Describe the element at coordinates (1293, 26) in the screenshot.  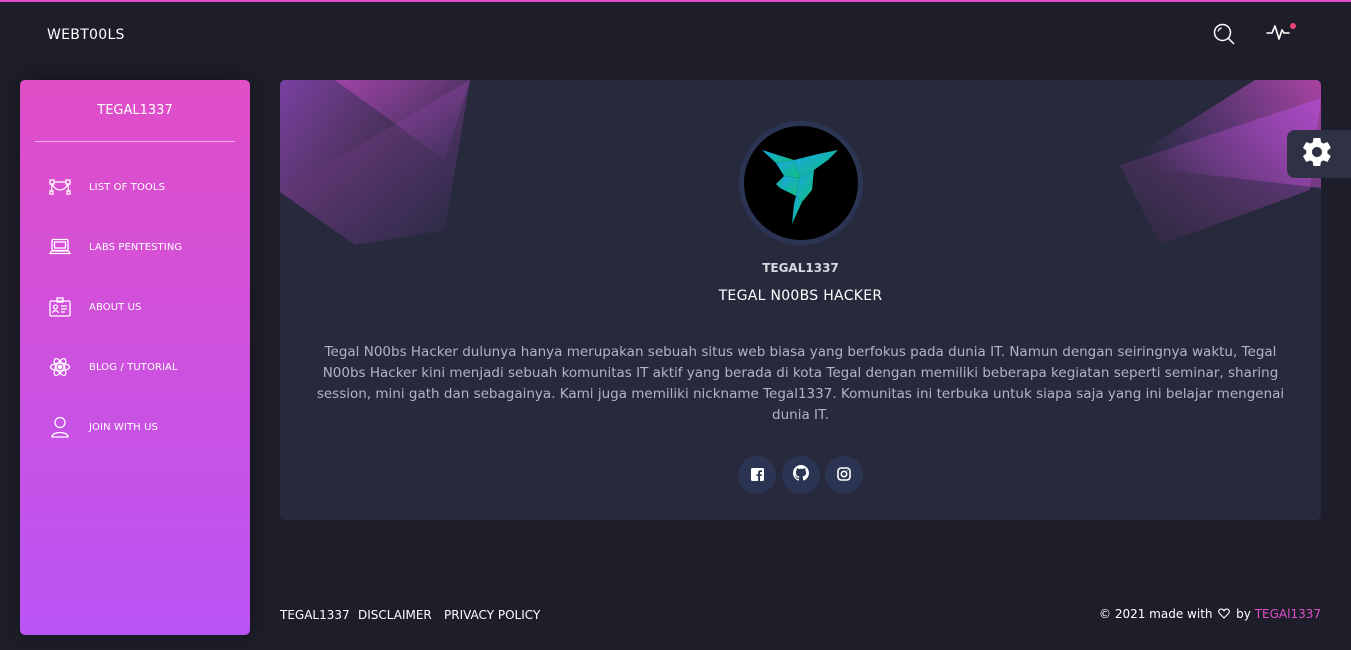
I see `notification-dot` at that location.